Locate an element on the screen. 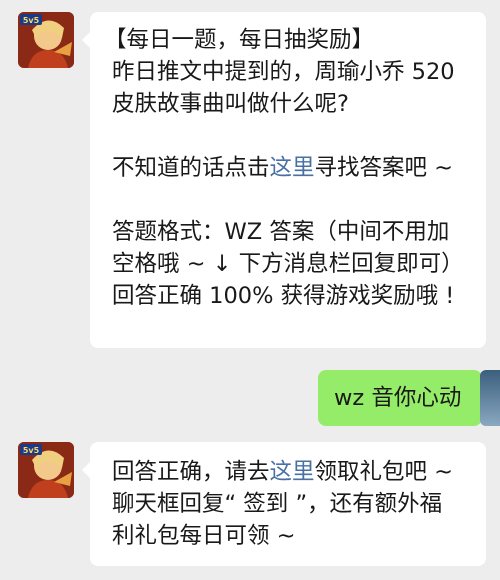  message-line: 答题格式：WZ 答案（中间不用加 is located at coordinates (281, 232).